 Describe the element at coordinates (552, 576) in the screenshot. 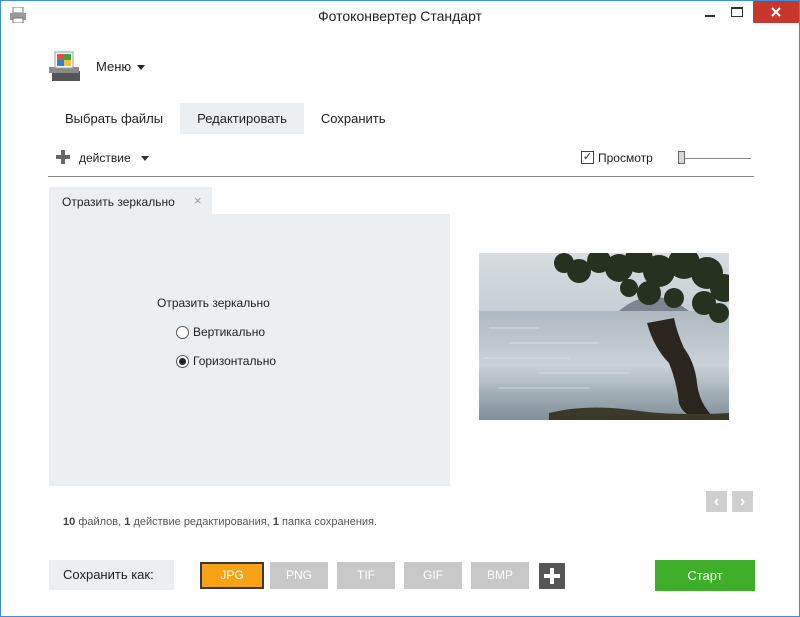

I see `add-format-button` at that location.